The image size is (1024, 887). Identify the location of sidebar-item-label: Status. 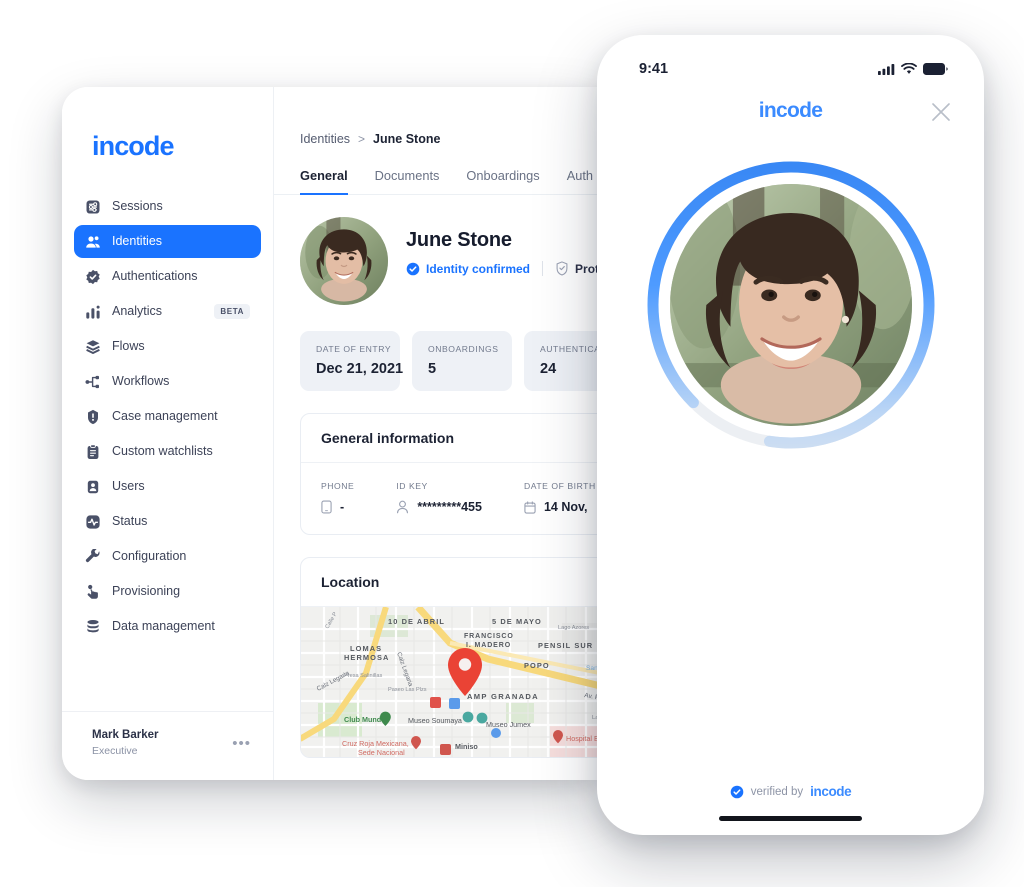
(130, 521).